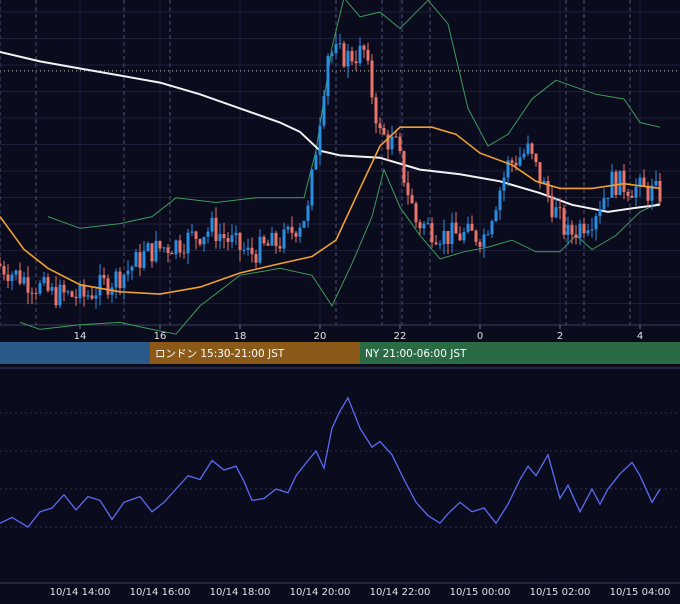 The height and width of the screenshot is (604, 680). I want to click on oscillator-tick-label: 10/14 20:00, so click(320, 592).